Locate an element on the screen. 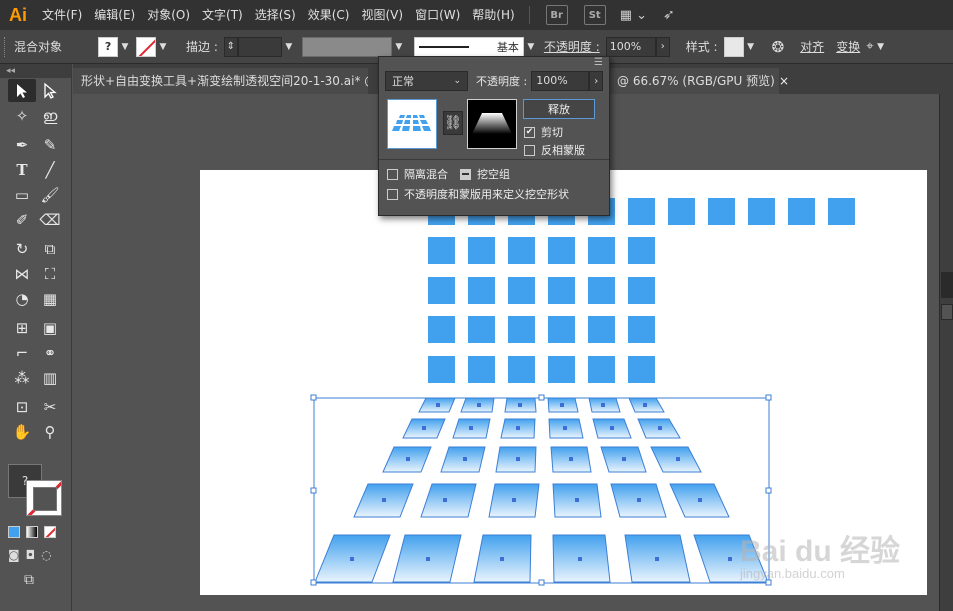  draw-behind-icon: ◘ is located at coordinates (31, 555).